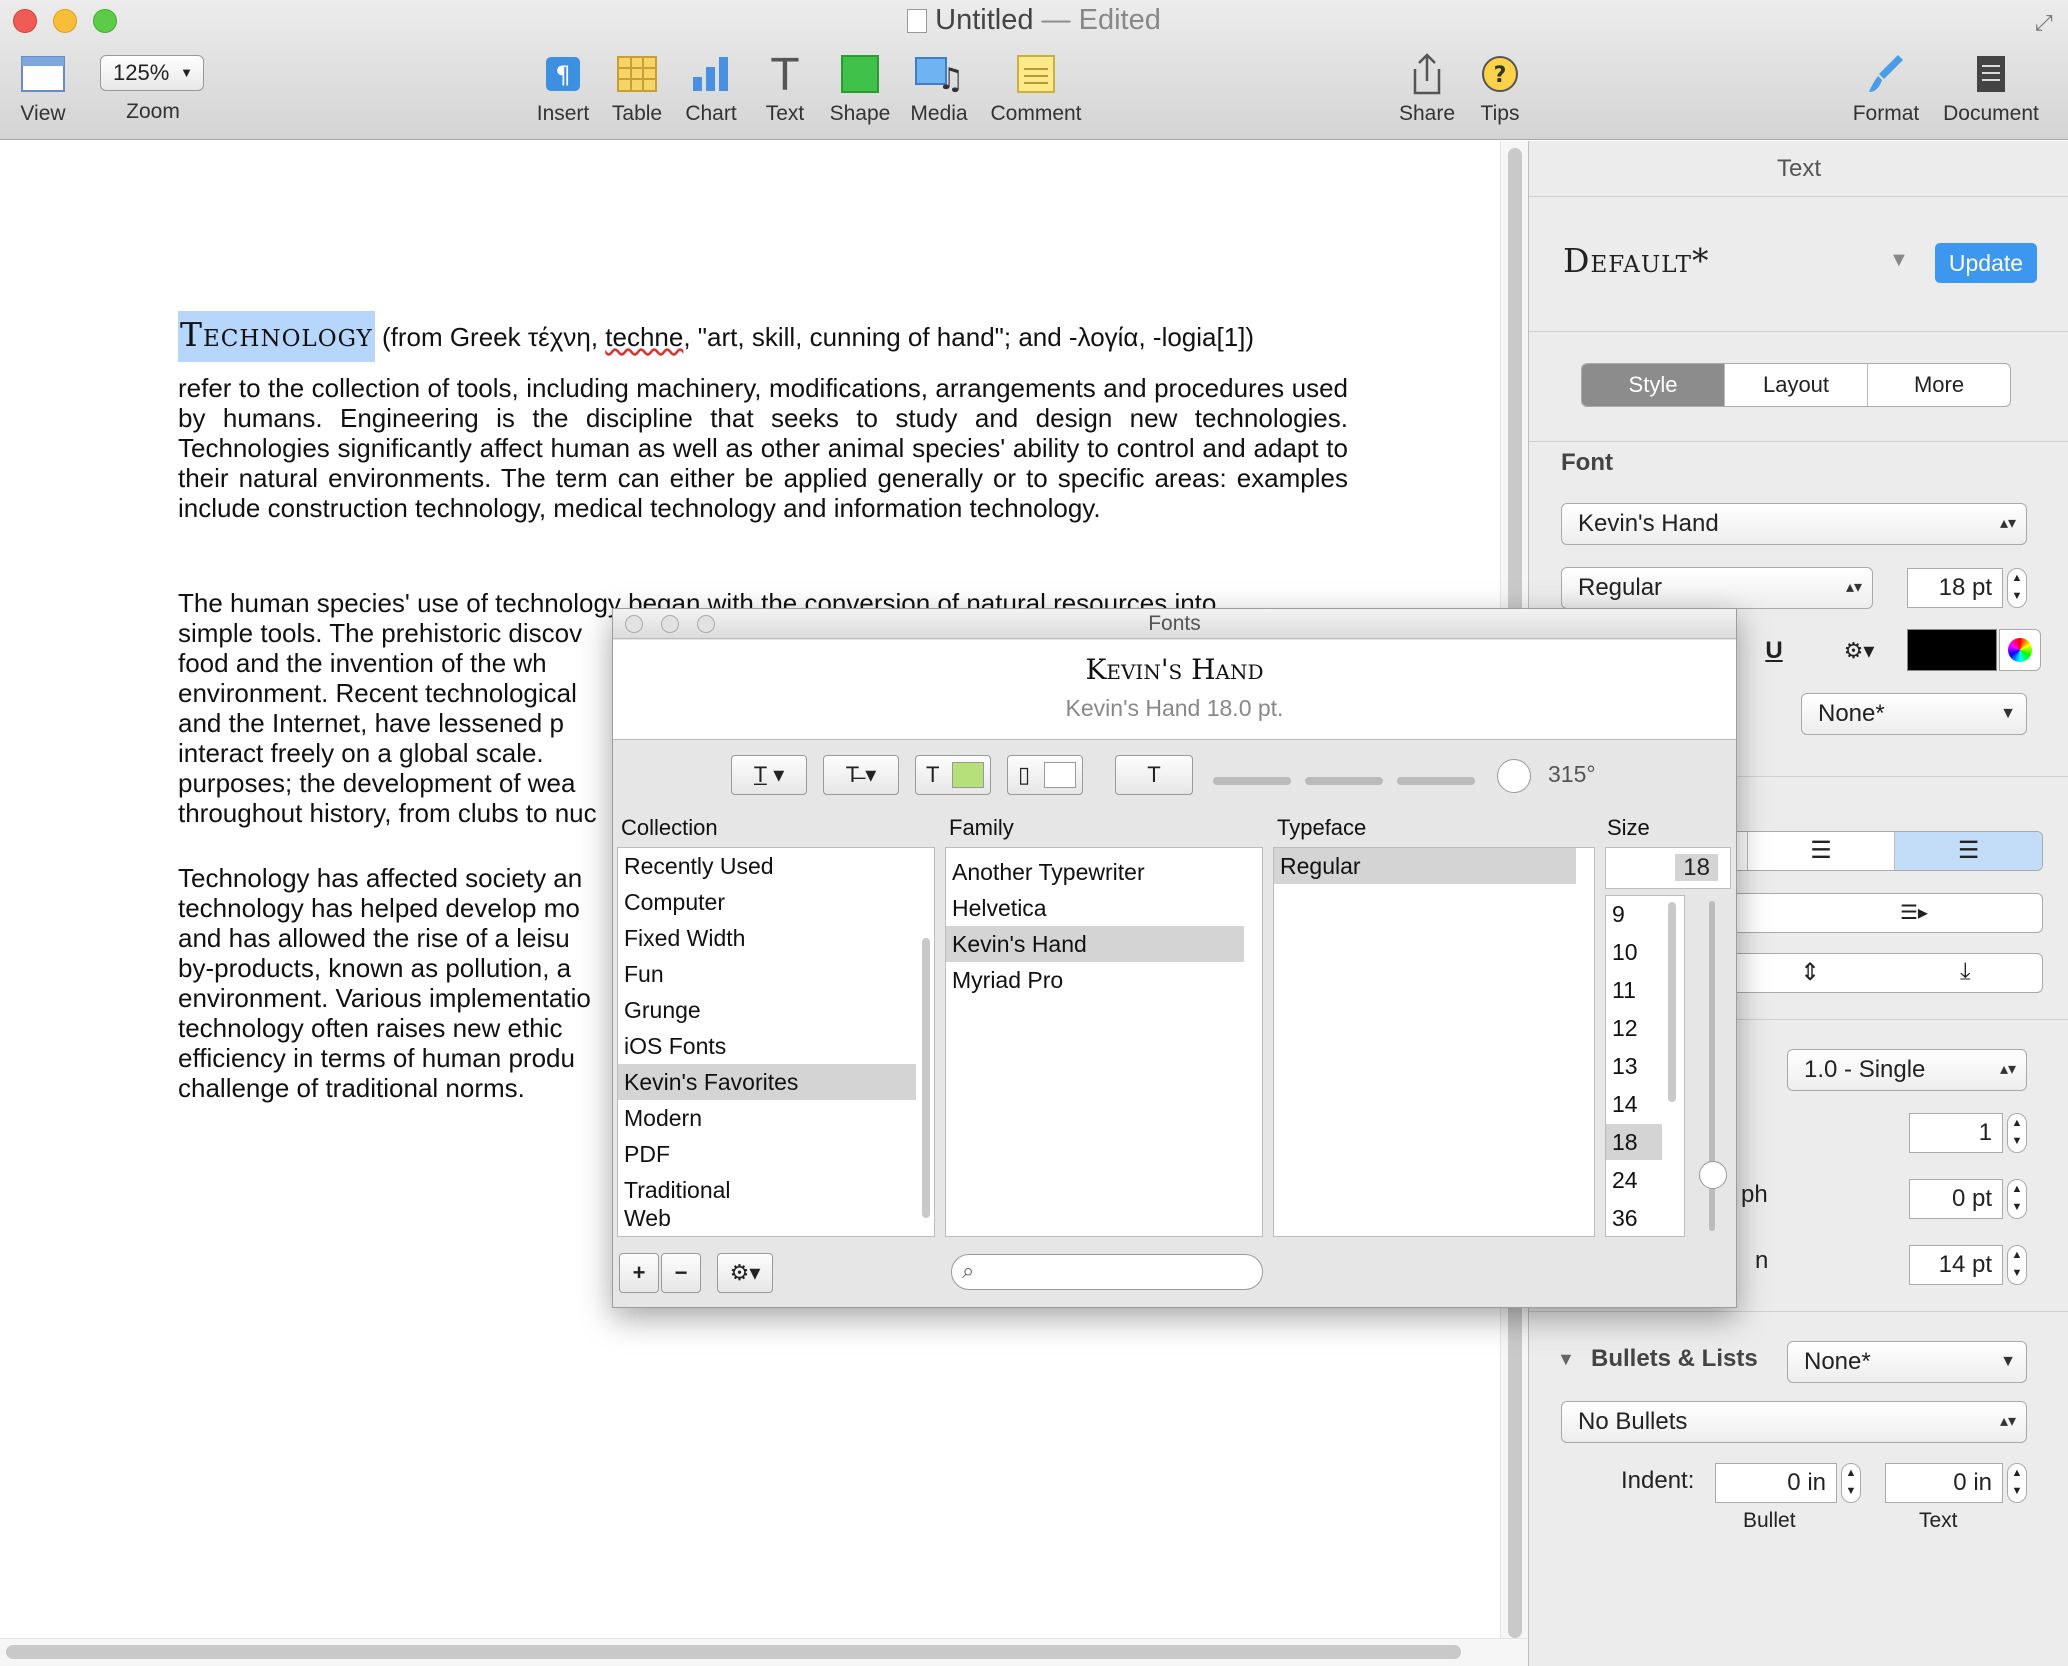 This screenshot has width=2068, height=1666. Describe the element at coordinates (644, 337) in the screenshot. I see `misspelled-word: techne` at that location.